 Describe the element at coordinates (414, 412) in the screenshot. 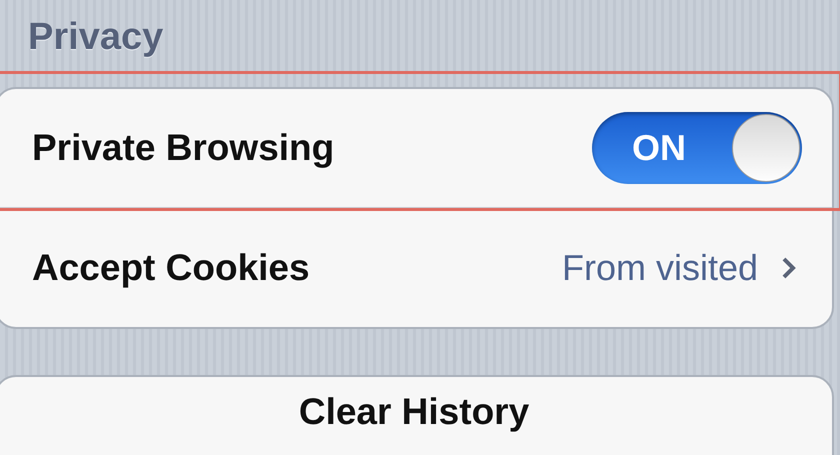

I see `clear-history-button: Clear History` at that location.